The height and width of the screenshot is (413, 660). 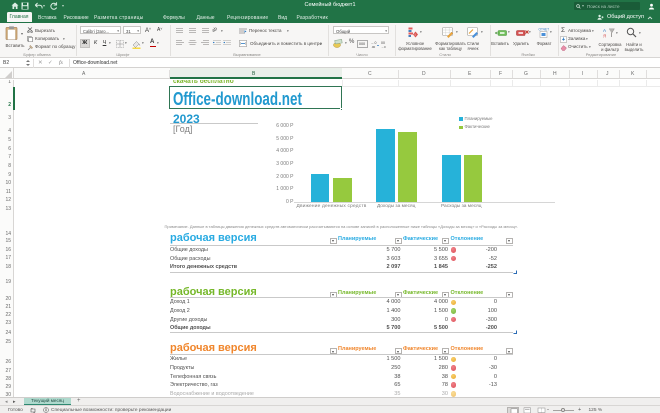 I want to click on svg-text: .00, so click(x=373, y=45).